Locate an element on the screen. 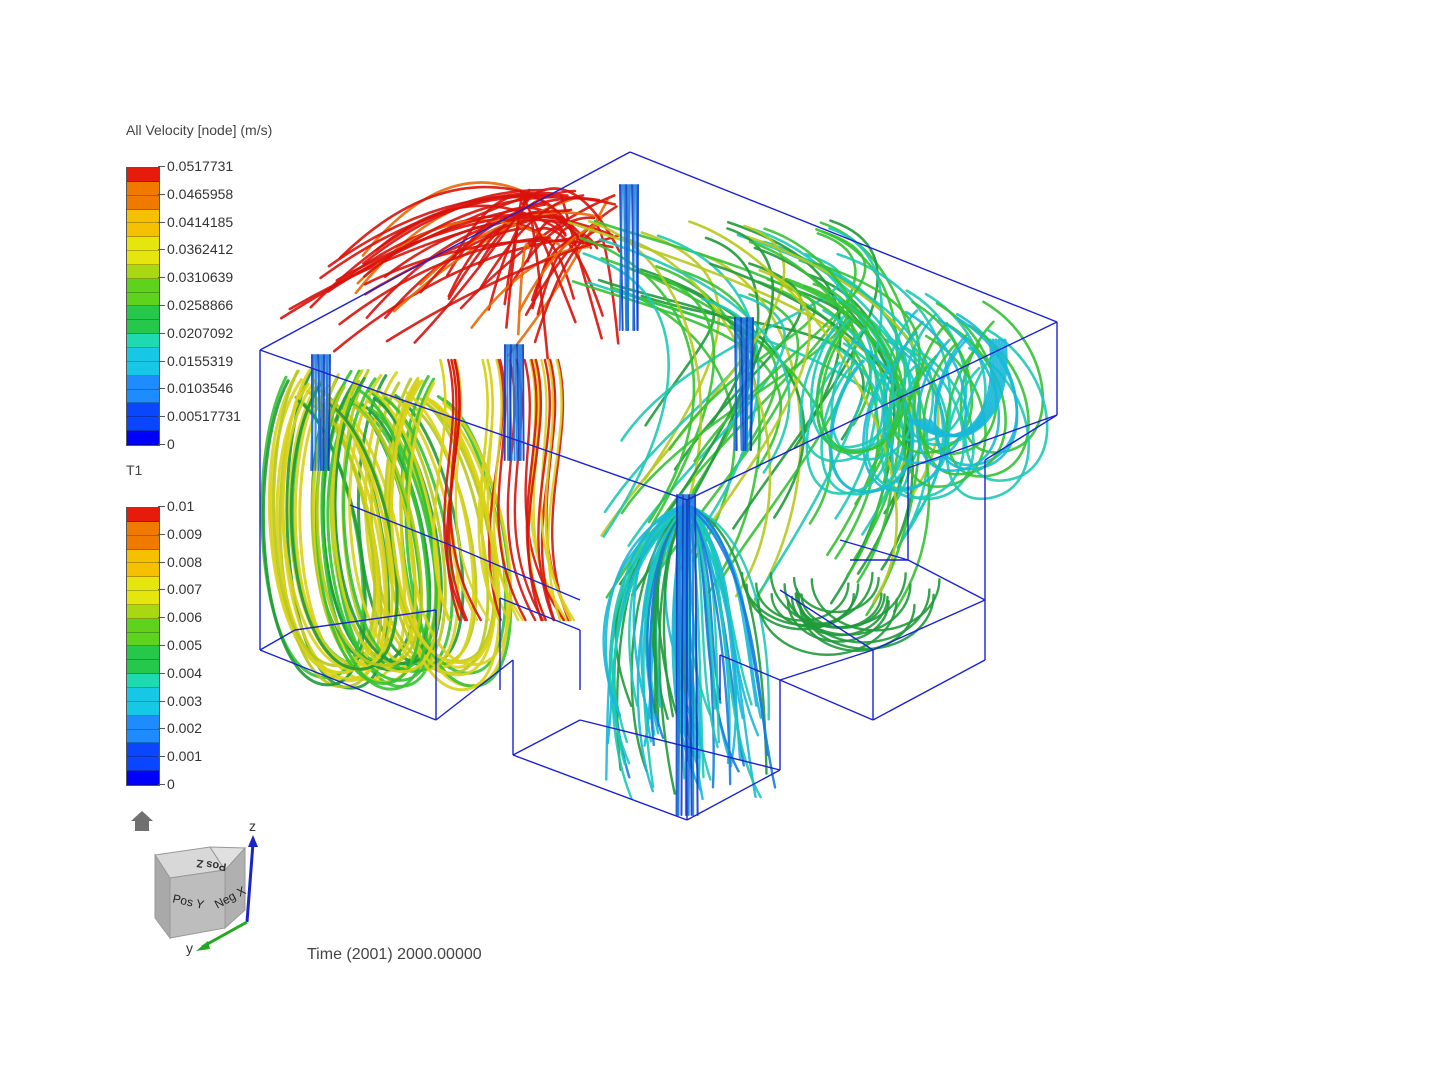 The image size is (1440, 1080). y-axis-label: y is located at coordinates (189, 948).